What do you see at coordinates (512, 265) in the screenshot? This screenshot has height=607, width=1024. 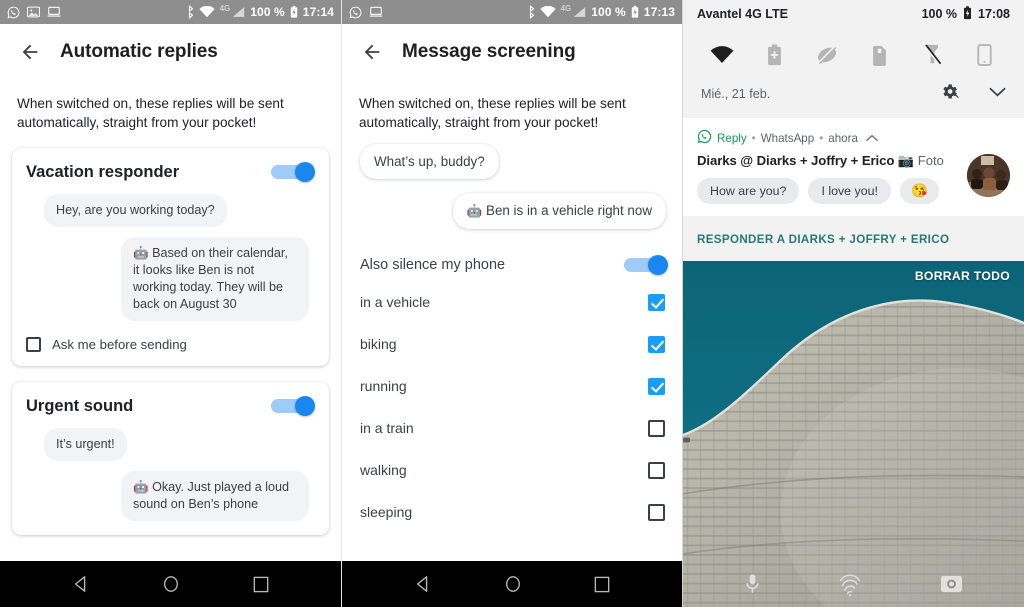 I see `also-silence-my-phone-row: Also silence my phone` at bounding box center [512, 265].